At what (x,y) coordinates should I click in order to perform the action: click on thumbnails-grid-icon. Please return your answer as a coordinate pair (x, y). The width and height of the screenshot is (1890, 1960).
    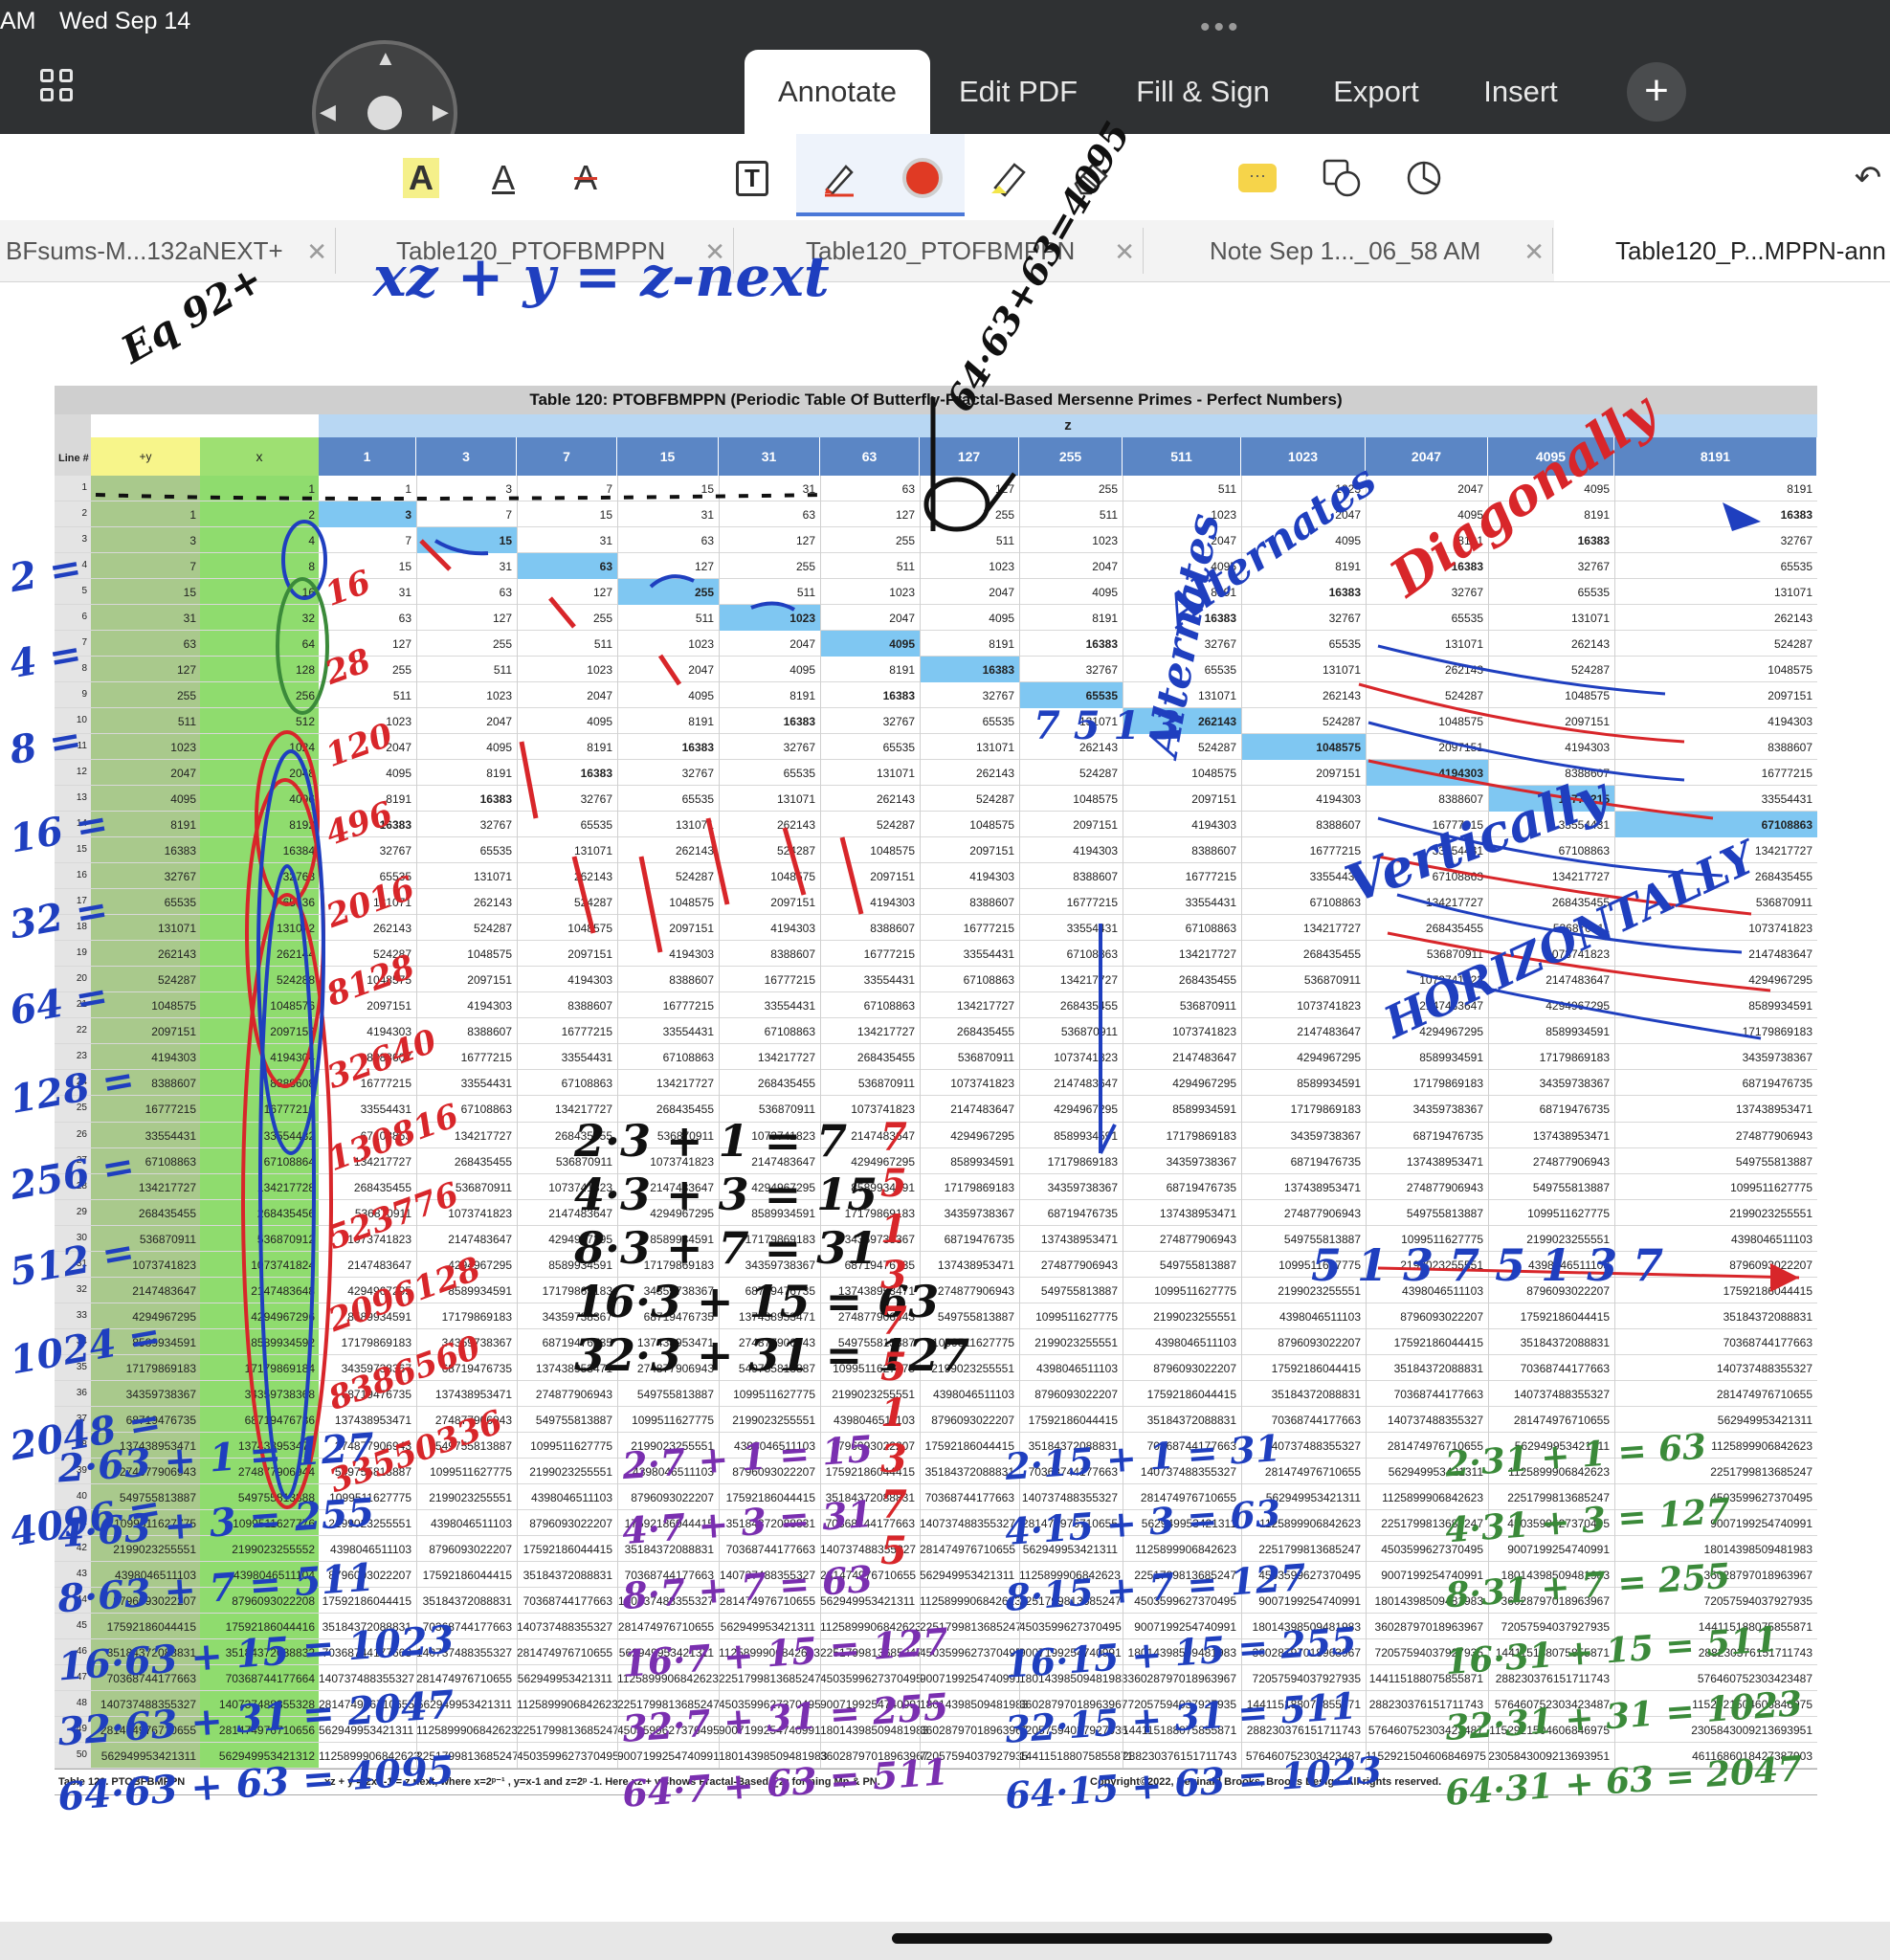
    Looking at the image, I should click on (56, 85).